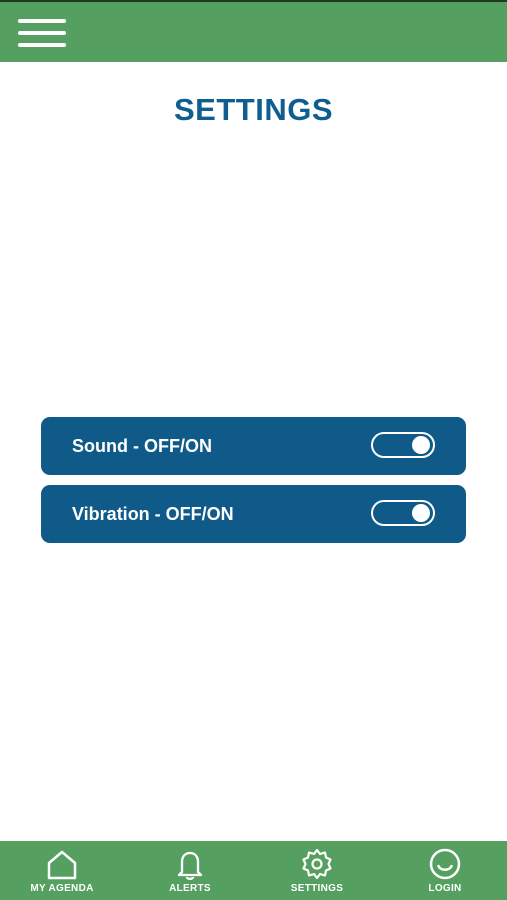 This screenshot has width=507, height=900. I want to click on sound-setting-row: Sound - OFF/ON, so click(253, 446).